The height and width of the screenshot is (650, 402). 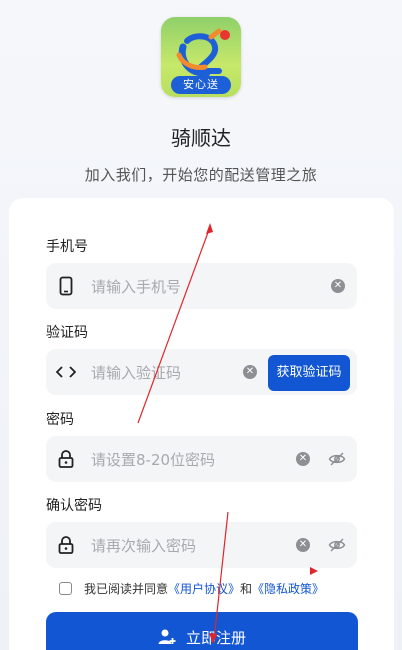 I want to click on agreement-row: 我已阅读并同意 《用户协议》 和 《隐私政策》, so click(x=191, y=588).